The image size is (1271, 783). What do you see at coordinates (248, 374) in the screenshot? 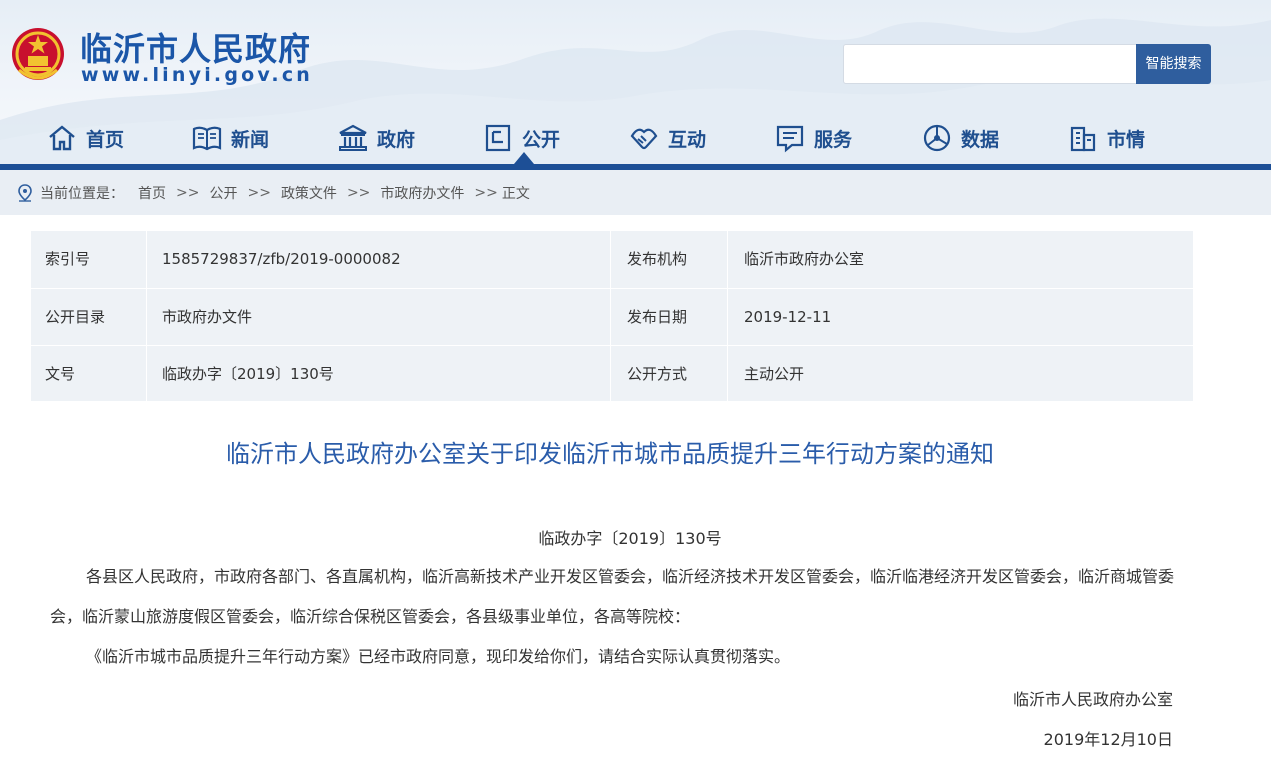
I see `doc-number-value: 临政办字〔2019〕130号` at bounding box center [248, 374].